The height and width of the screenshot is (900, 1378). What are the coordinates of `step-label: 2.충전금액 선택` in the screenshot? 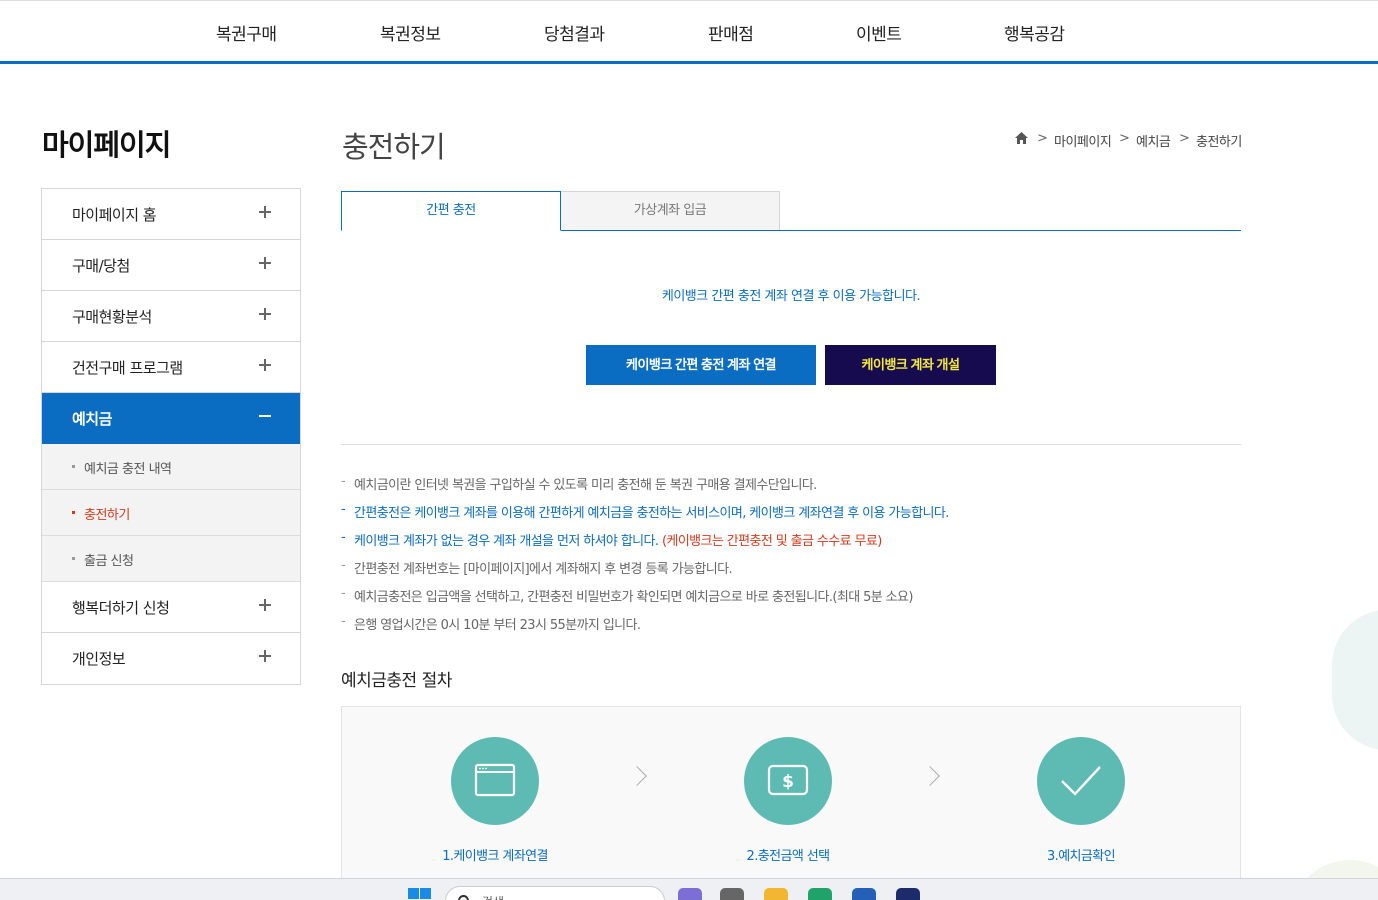 It's located at (788, 856).